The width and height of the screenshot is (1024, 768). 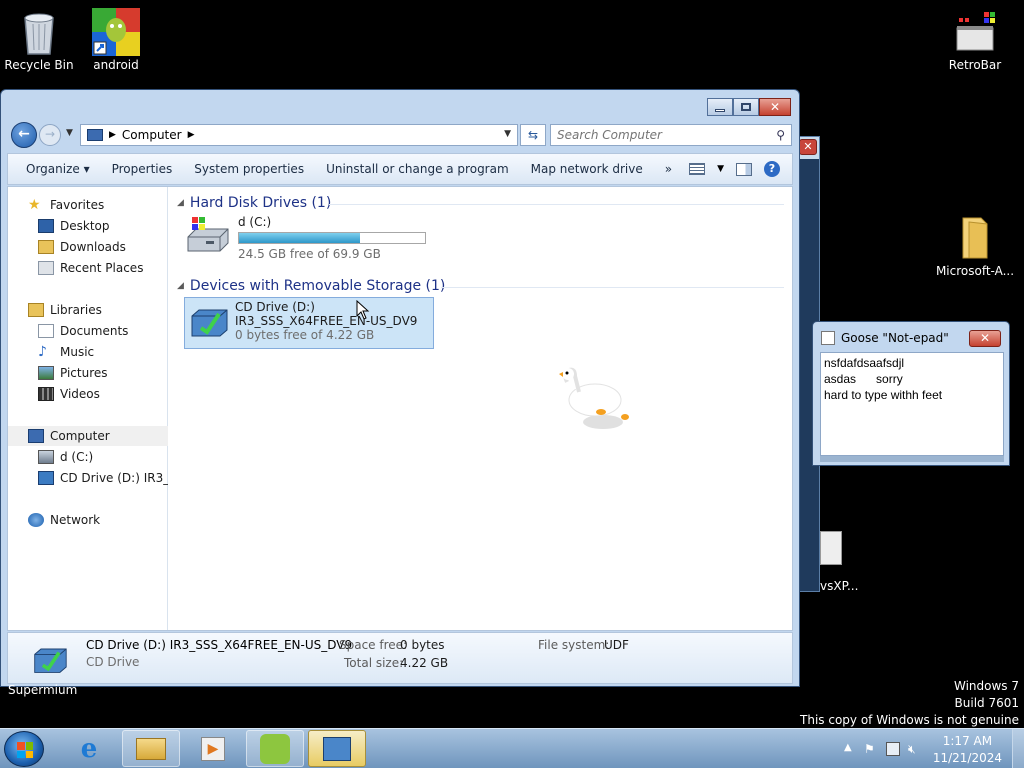 I want to click on notepad-status-bar, so click(x=912, y=459).